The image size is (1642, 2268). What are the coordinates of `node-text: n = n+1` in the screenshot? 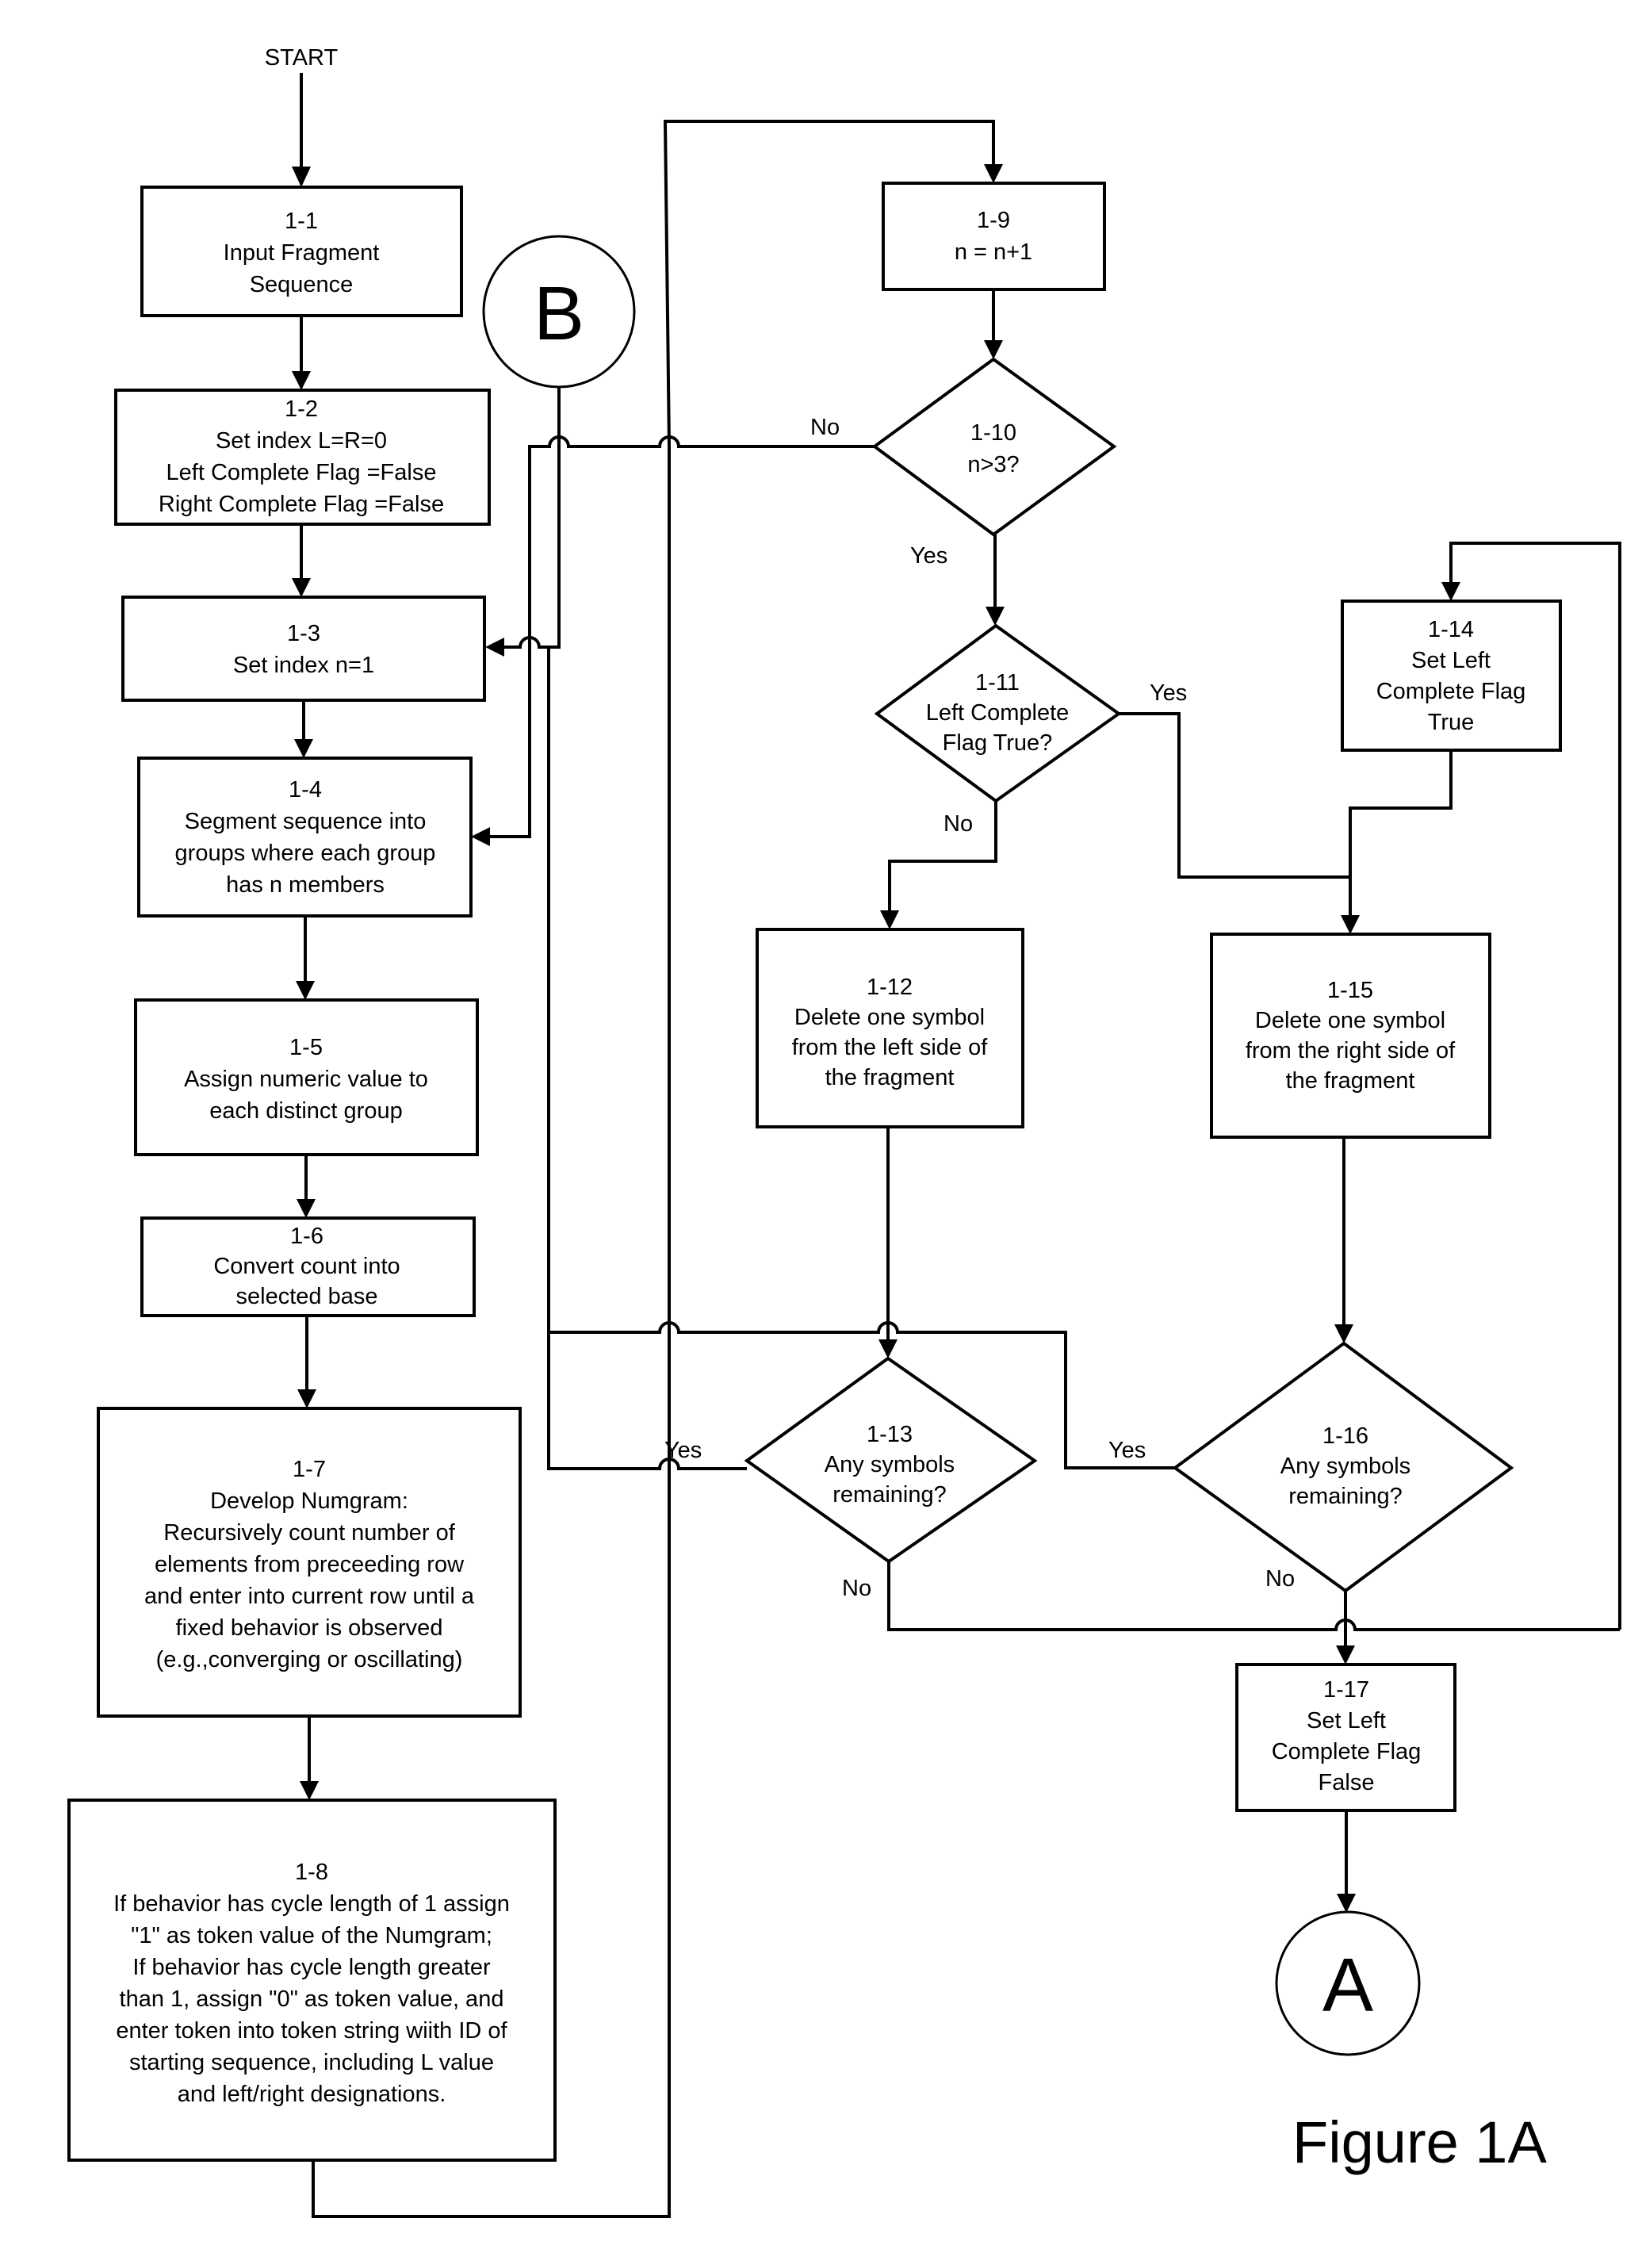 It's located at (994, 252).